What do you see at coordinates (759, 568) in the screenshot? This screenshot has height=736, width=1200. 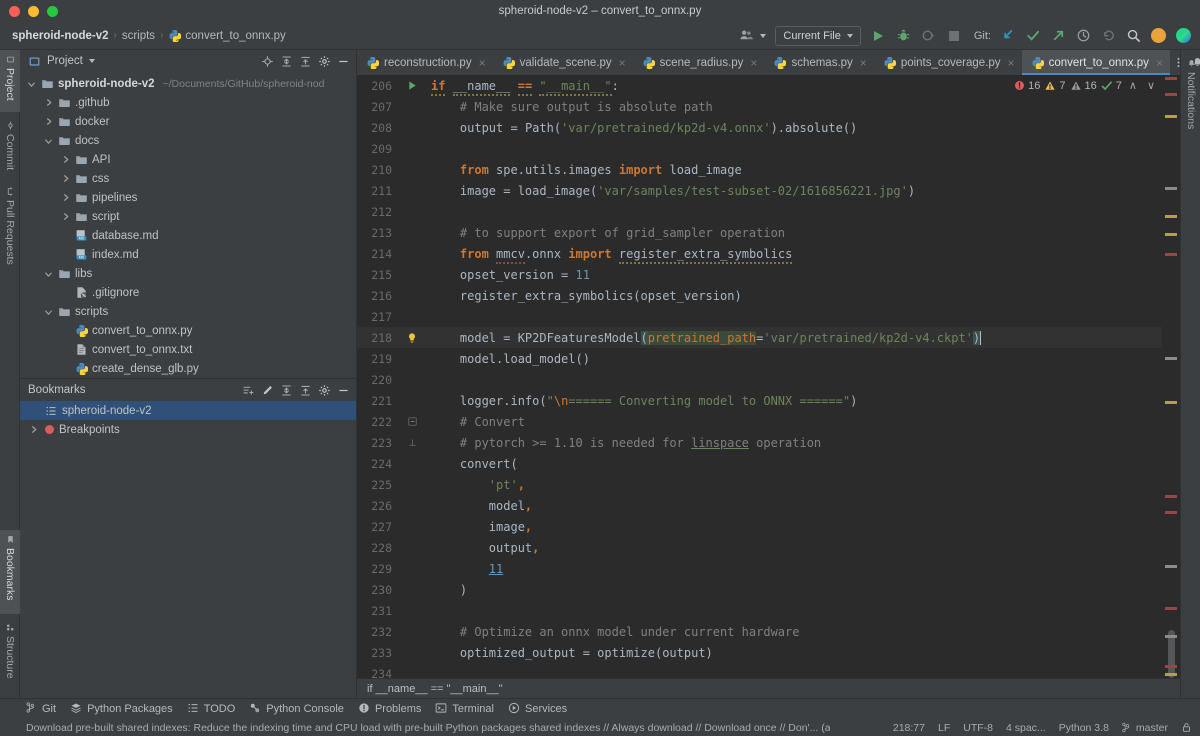 I see `code-line-229: 229 11` at bounding box center [759, 568].